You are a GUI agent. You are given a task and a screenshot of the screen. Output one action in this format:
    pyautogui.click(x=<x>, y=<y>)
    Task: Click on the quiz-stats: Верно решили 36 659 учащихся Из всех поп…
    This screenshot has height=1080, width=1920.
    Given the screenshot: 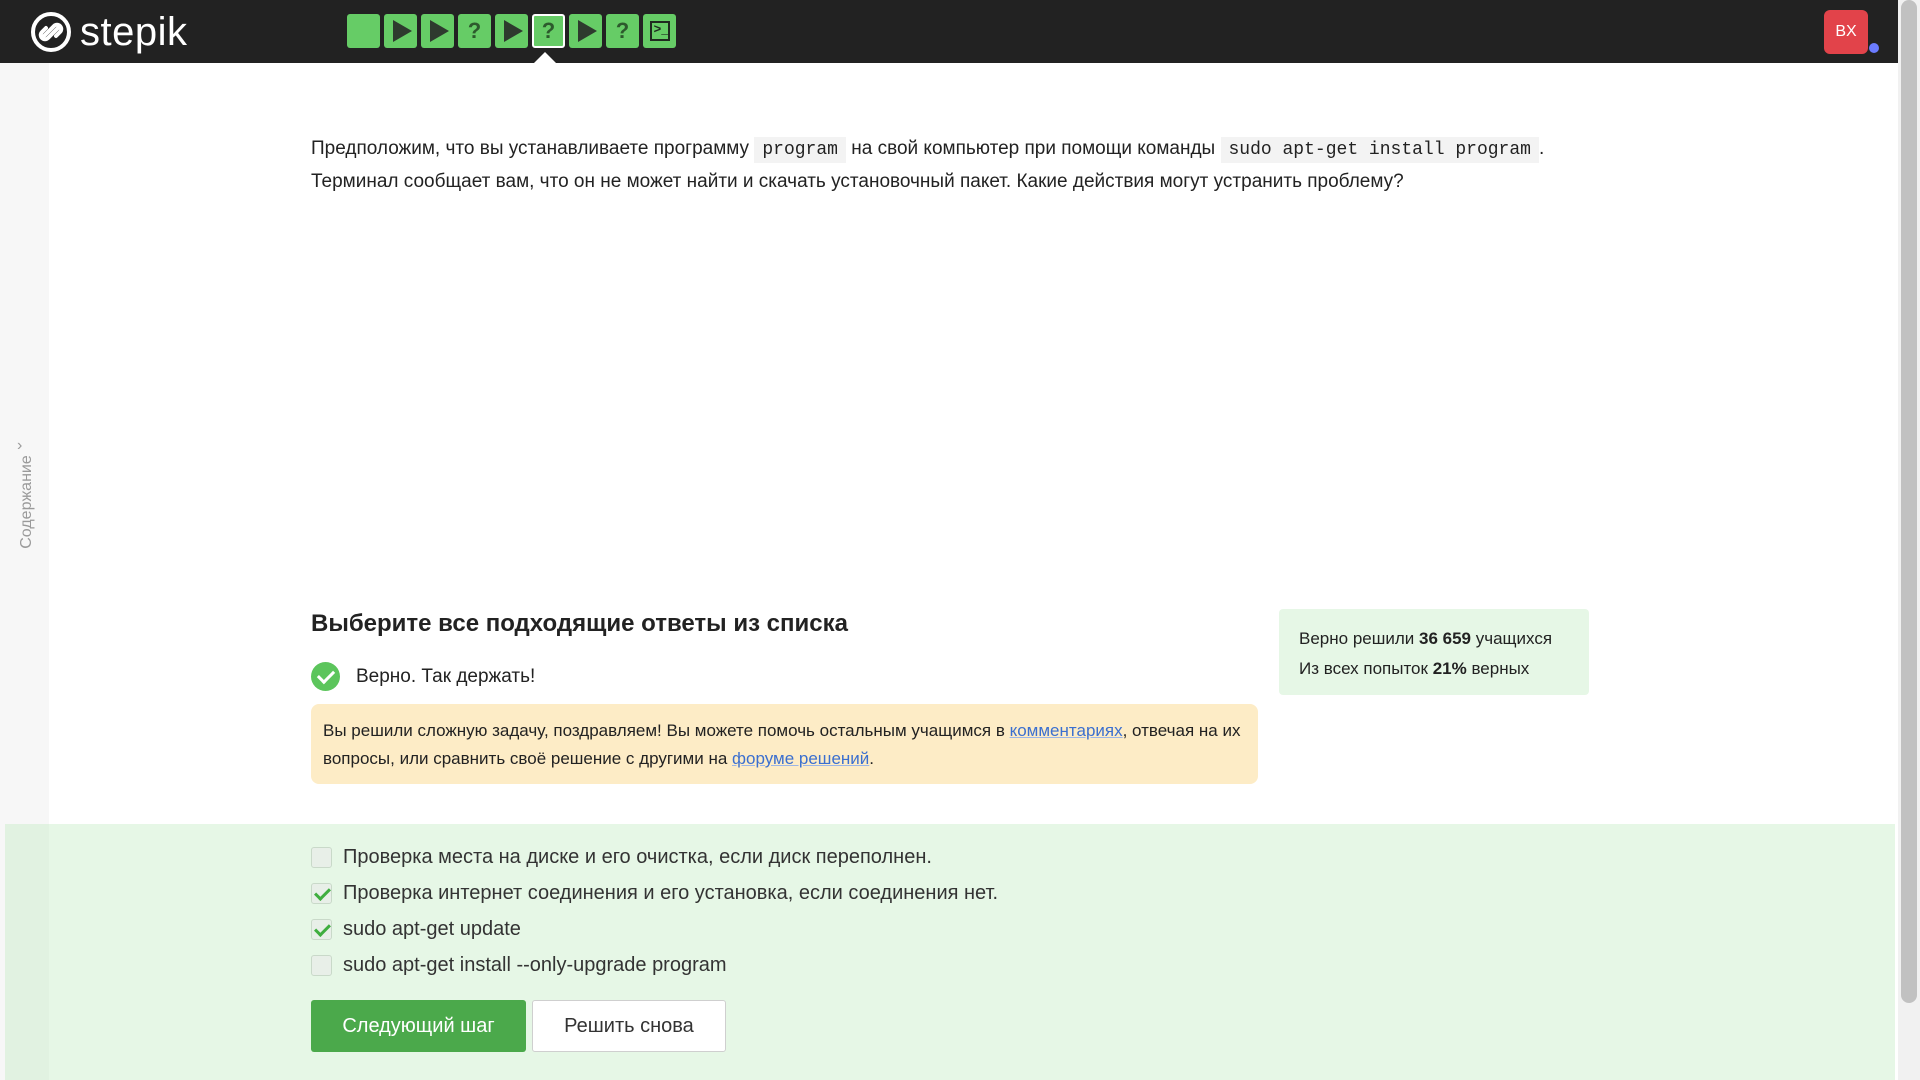 What is the action you would take?
    pyautogui.click(x=1434, y=652)
    